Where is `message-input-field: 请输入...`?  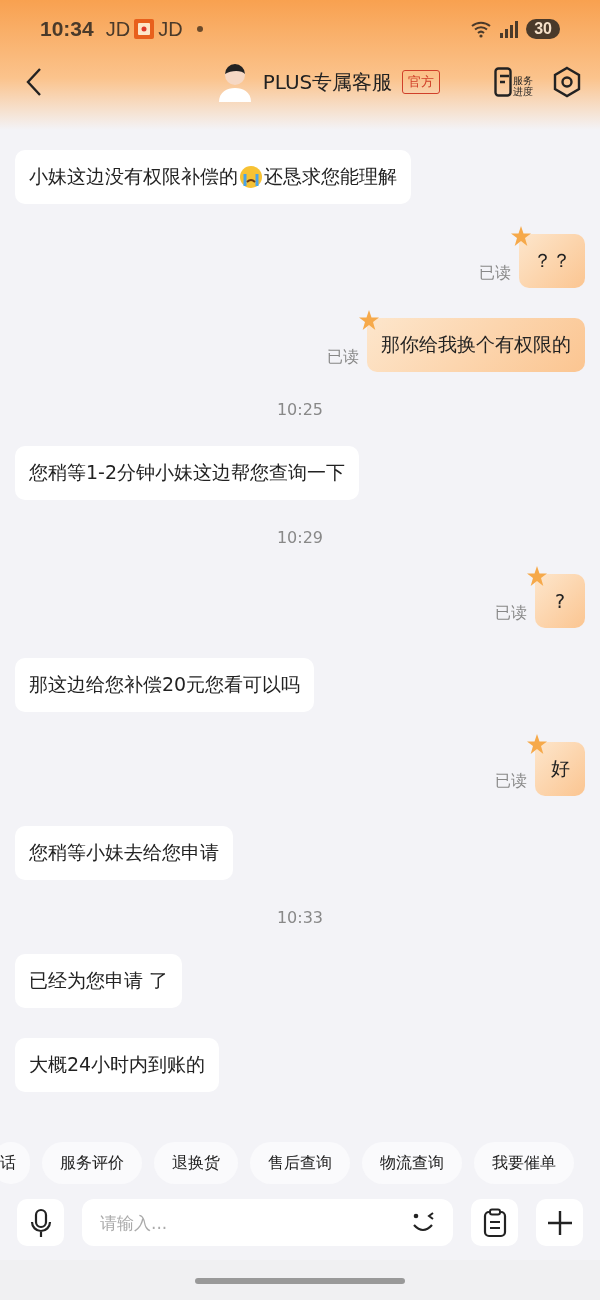 message-input-field: 请输入... is located at coordinates (267, 1222).